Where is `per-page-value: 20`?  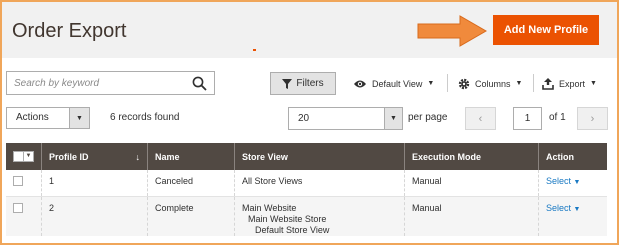
per-page-value: 20 is located at coordinates (304, 118).